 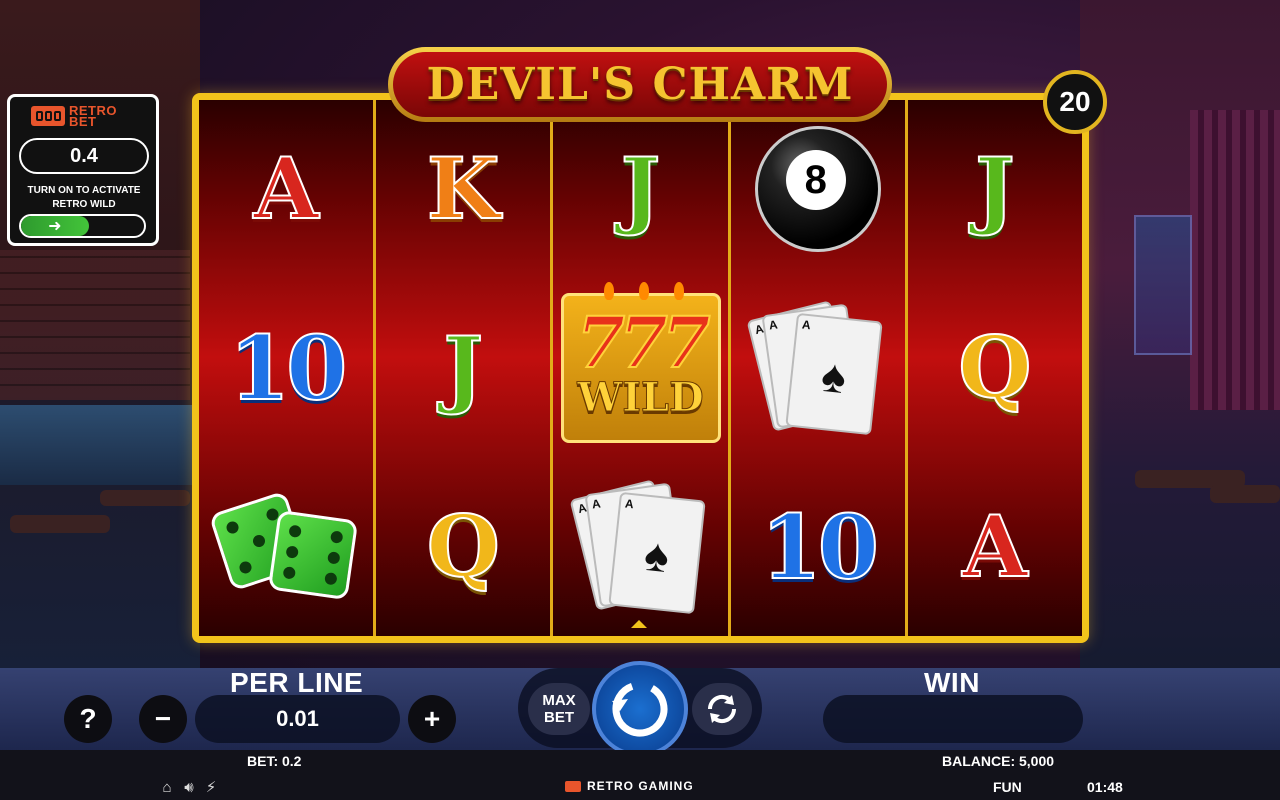 I want to click on spin-icon, so click(x=640, y=709).